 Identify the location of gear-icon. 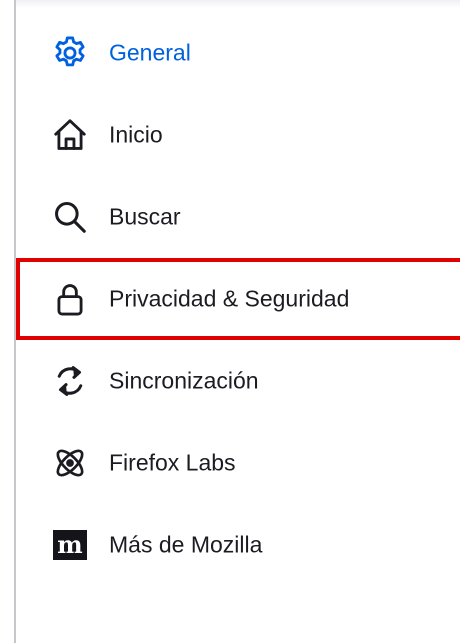
(70, 53).